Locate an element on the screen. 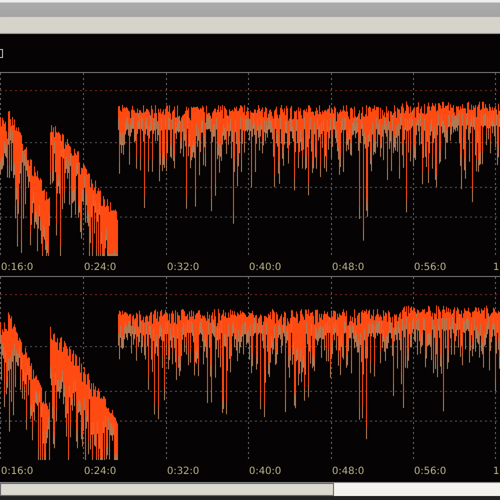  scrollbar-thumb is located at coordinates (167, 489).